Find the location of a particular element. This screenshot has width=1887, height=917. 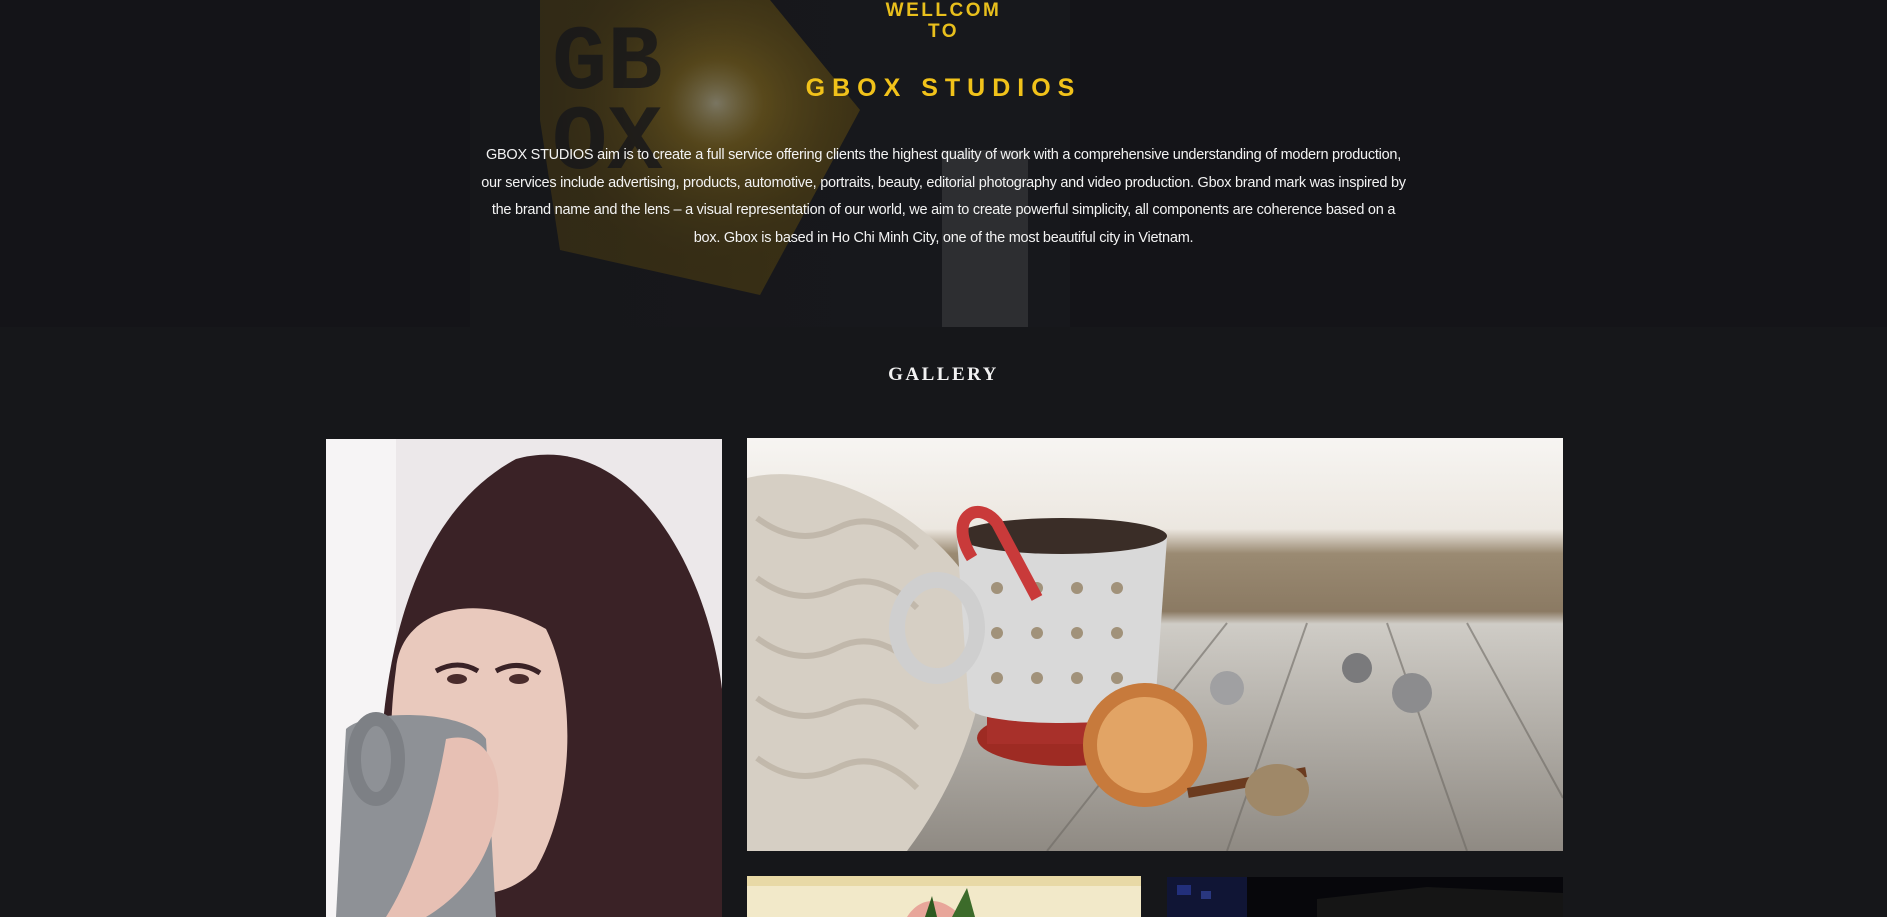

welcome-line-2: TO is located at coordinates (943, 31).